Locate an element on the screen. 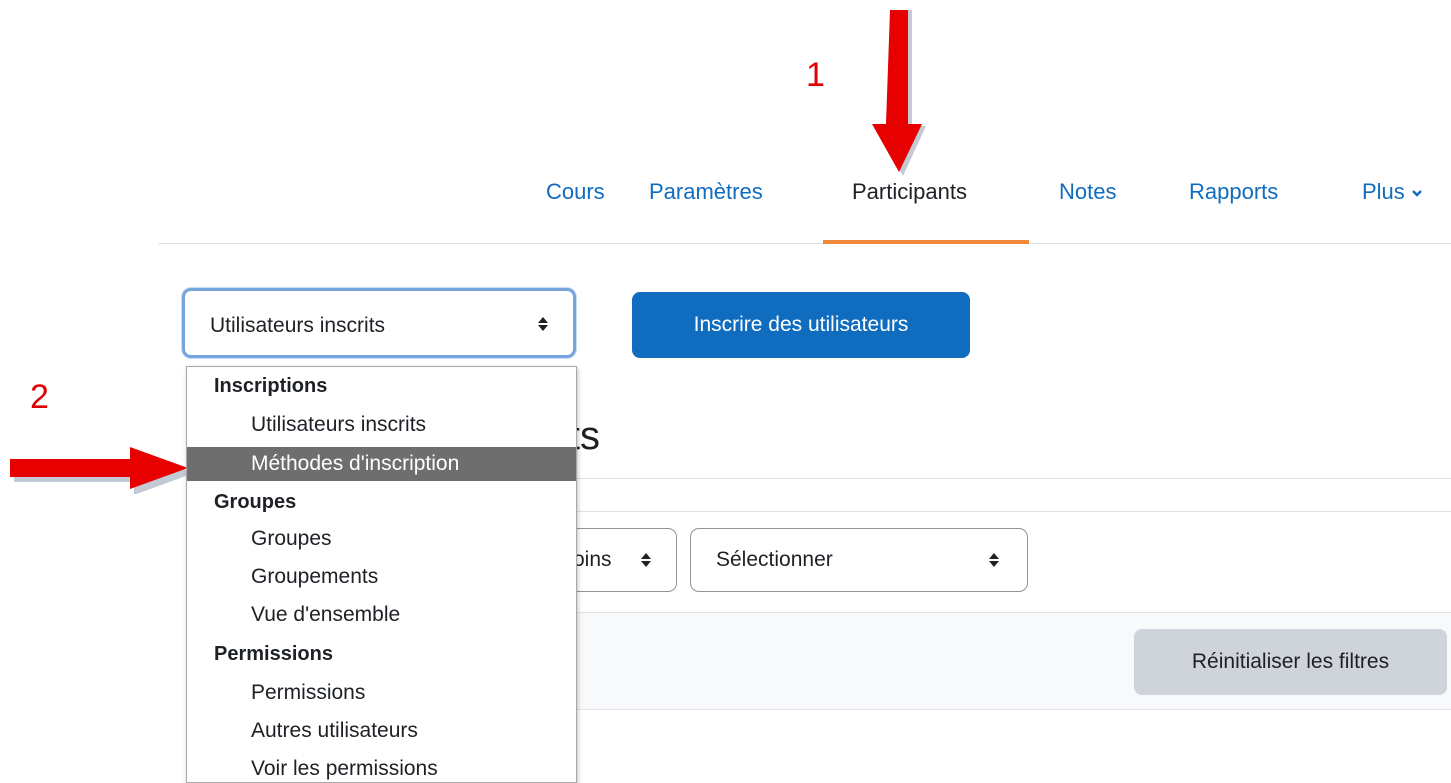 Image resolution: width=1451 pixels, height=783 pixels. dropdown-option-groupes: Groupes is located at coordinates (291, 539).